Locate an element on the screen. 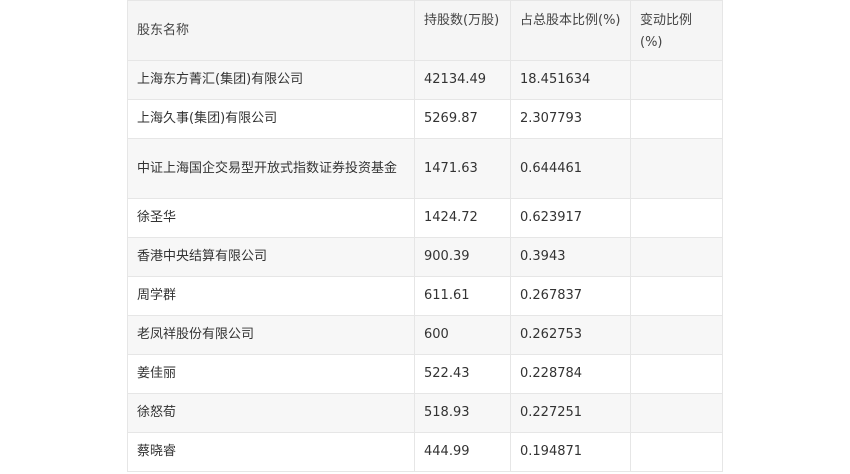  table-row: 周学群 611.61 0.267837 is located at coordinates (425, 296).